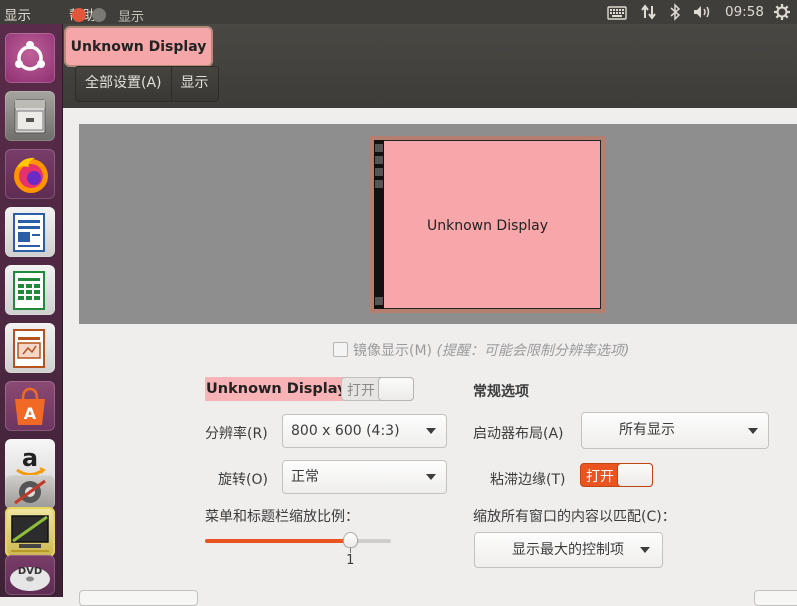 The height and width of the screenshot is (606, 797). I want to click on launcher: A a DVD, so click(31, 310).